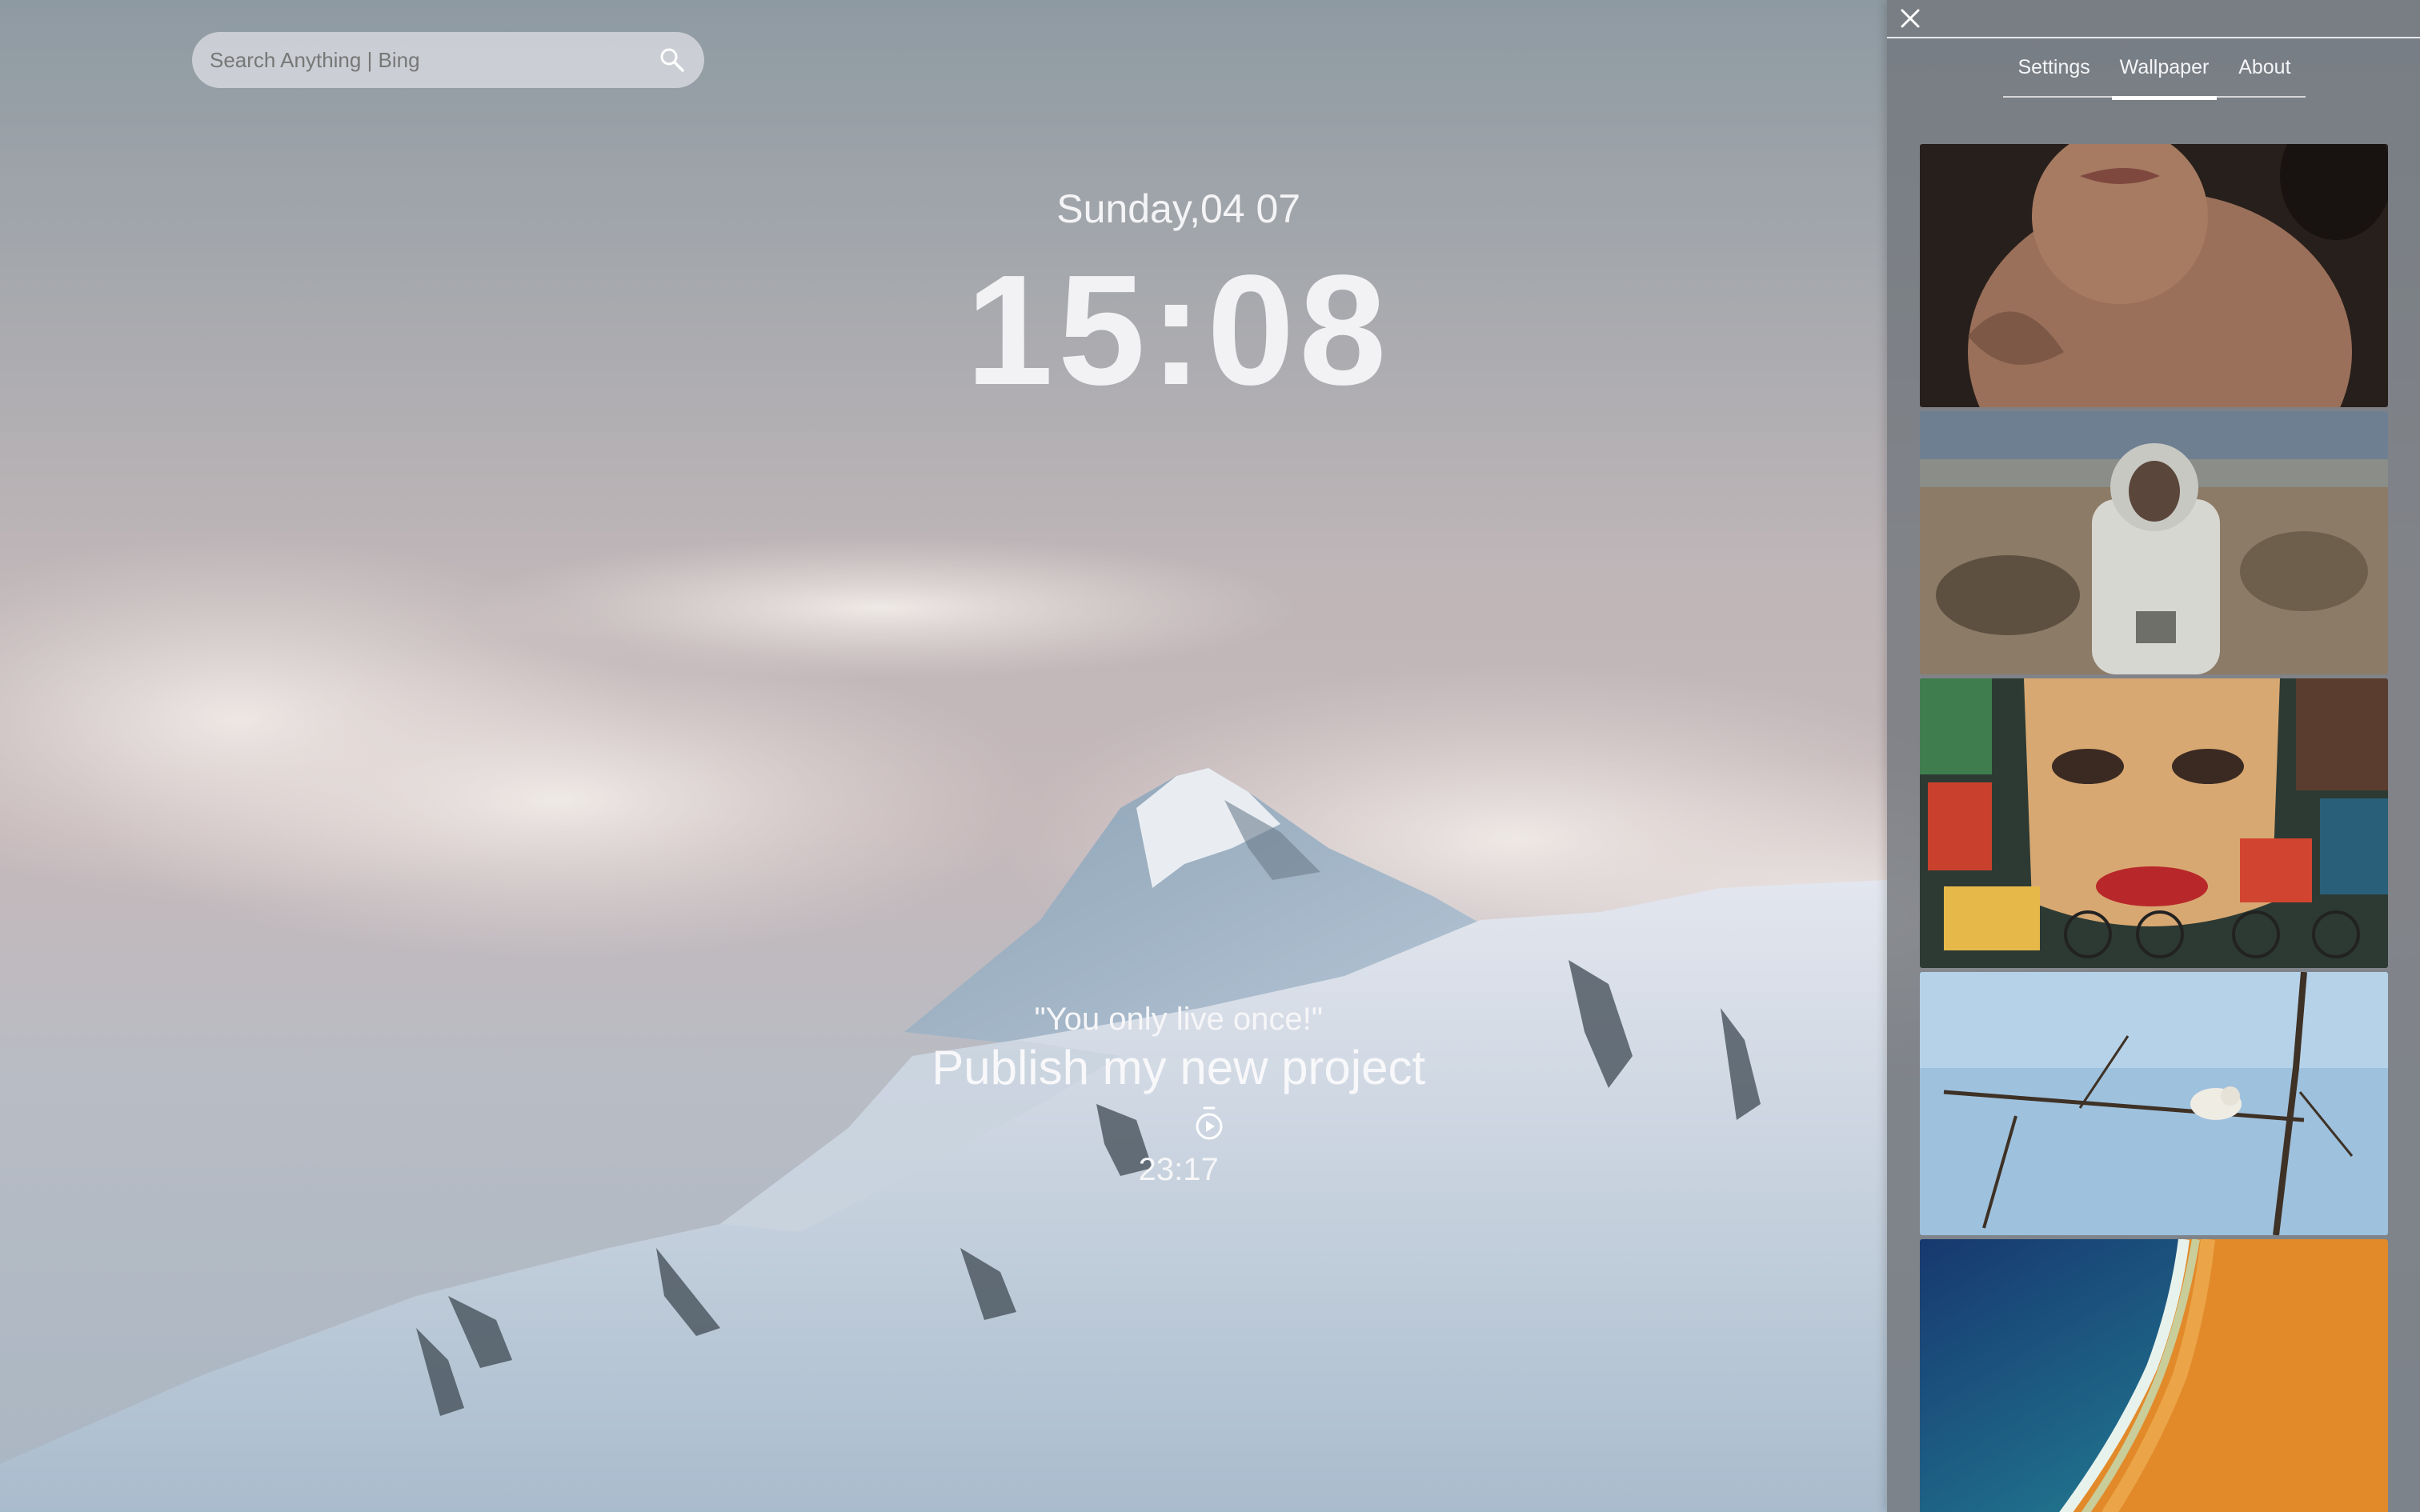 The image size is (2420, 1512). I want to click on tab-settings: Settings, so click(2053, 72).